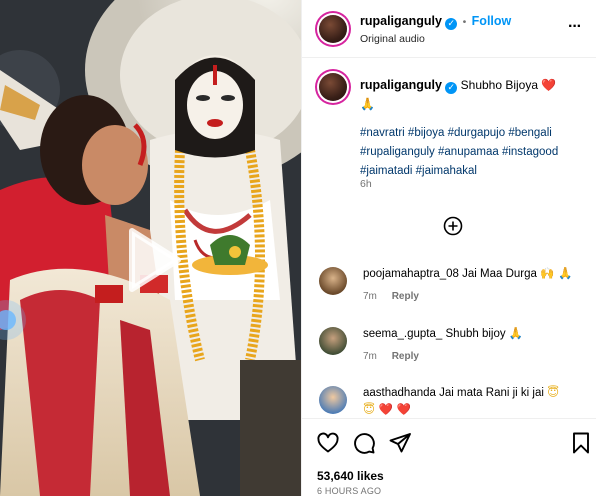  I want to click on author-avatar, so click(333, 29).